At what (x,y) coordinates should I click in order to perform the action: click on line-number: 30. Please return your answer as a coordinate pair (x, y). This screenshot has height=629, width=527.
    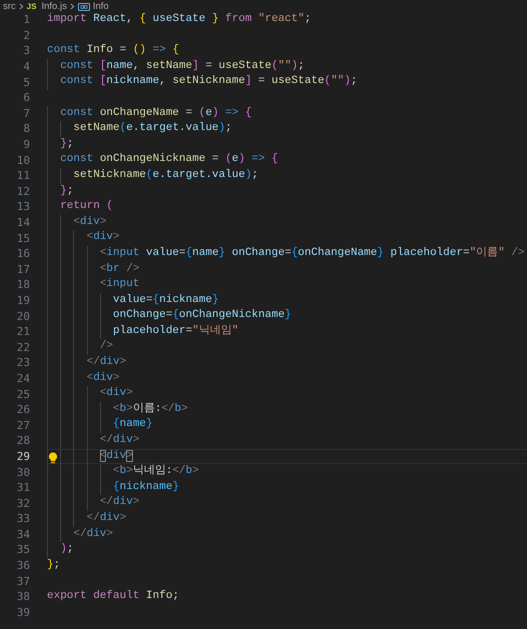
    Looking at the image, I should click on (23, 472).